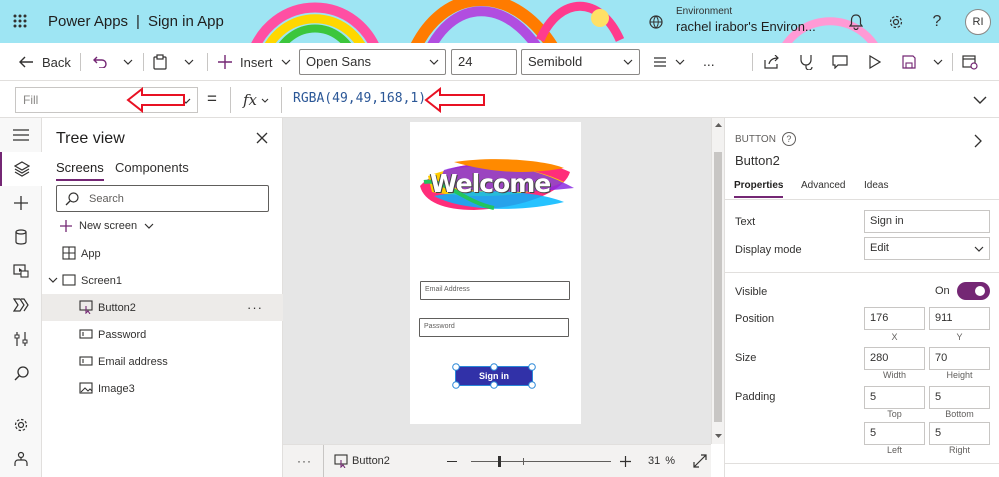  Describe the element at coordinates (978, 22) in the screenshot. I see `avatar: RI` at that location.